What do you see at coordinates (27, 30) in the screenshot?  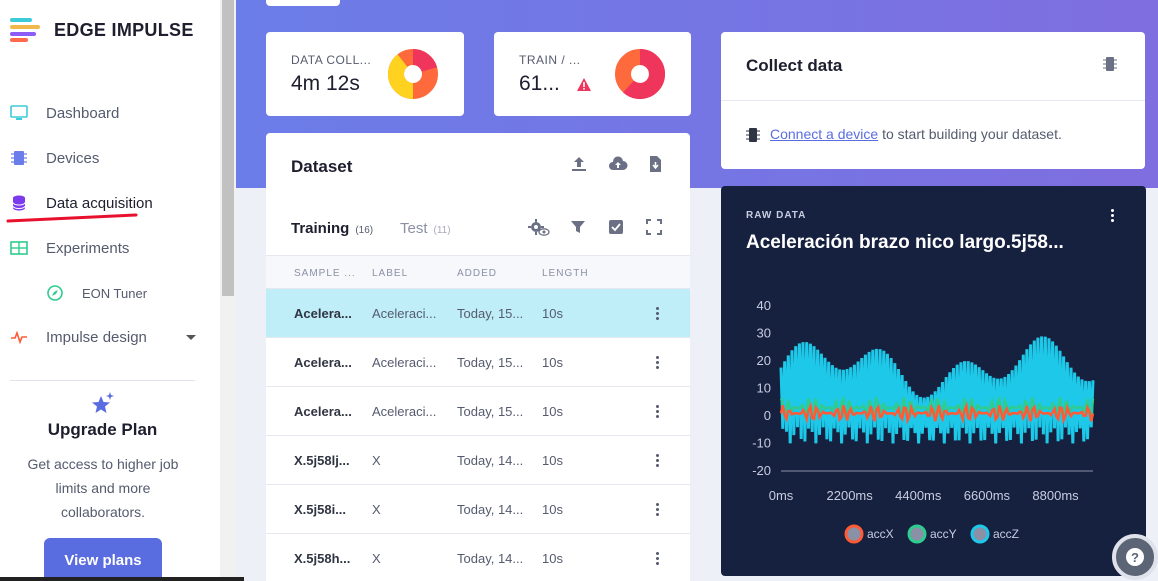 I see `edge-impulse-logo-icon` at bounding box center [27, 30].